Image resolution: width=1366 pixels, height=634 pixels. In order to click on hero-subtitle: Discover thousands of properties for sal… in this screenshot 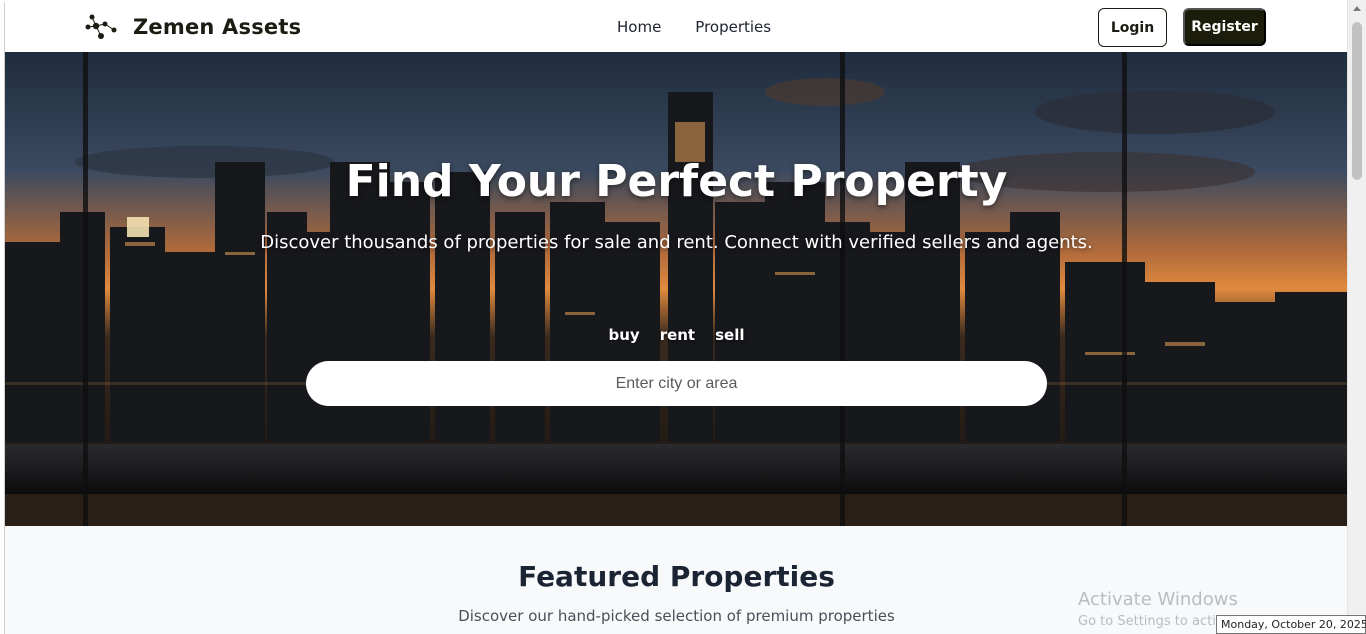, I will do `click(676, 242)`.